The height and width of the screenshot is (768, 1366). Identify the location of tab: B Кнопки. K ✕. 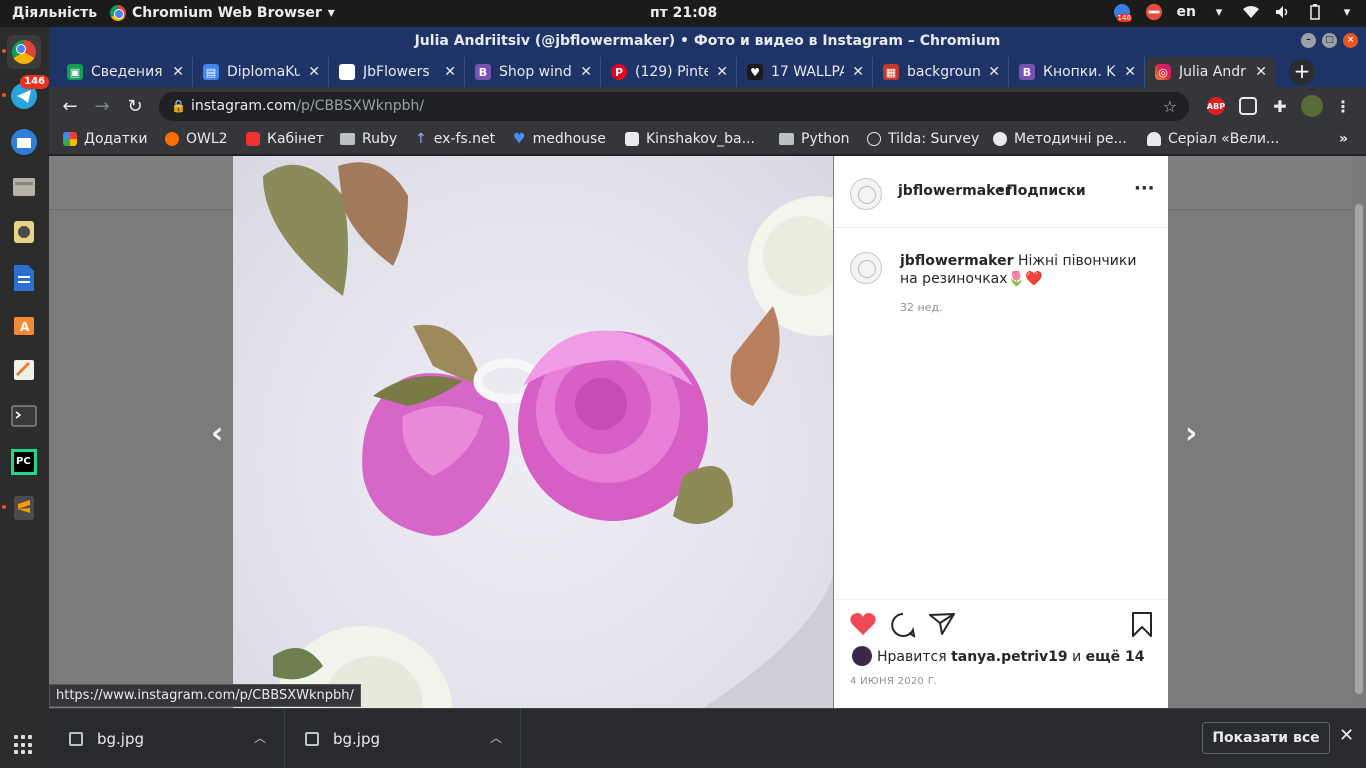
(1077, 72).